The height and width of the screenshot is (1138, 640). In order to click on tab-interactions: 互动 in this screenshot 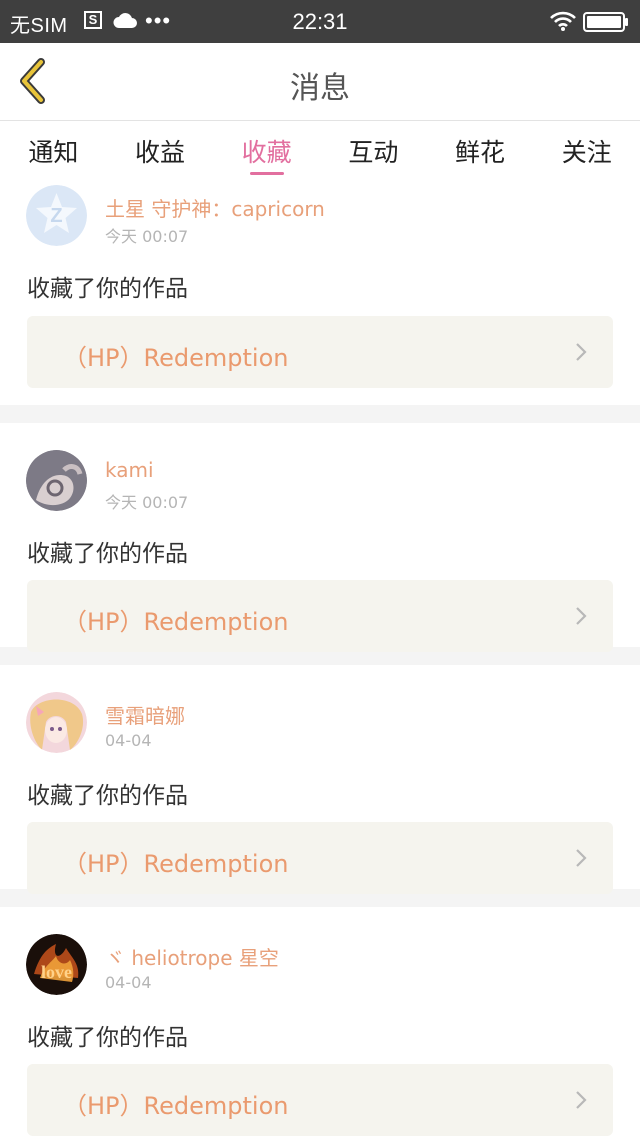, I will do `click(373, 151)`.